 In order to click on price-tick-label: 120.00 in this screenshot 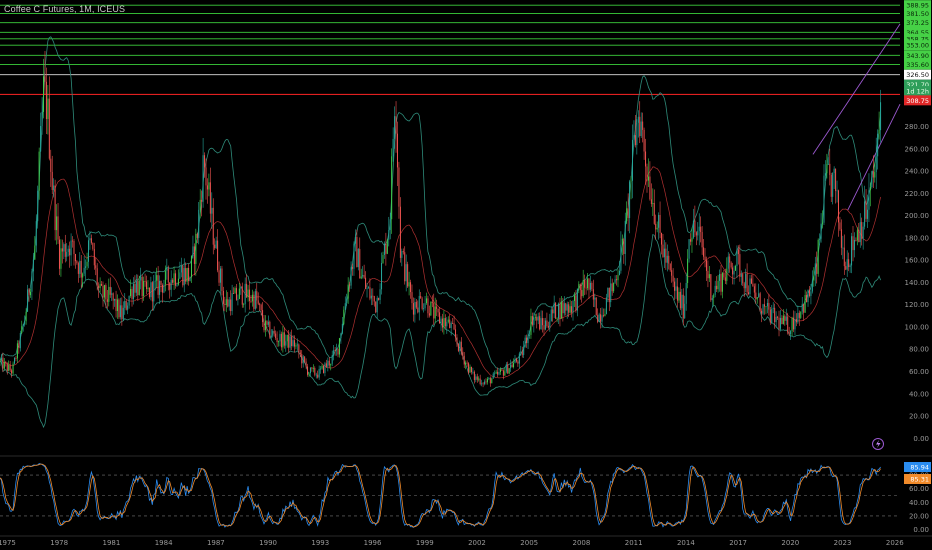, I will do `click(917, 305)`.